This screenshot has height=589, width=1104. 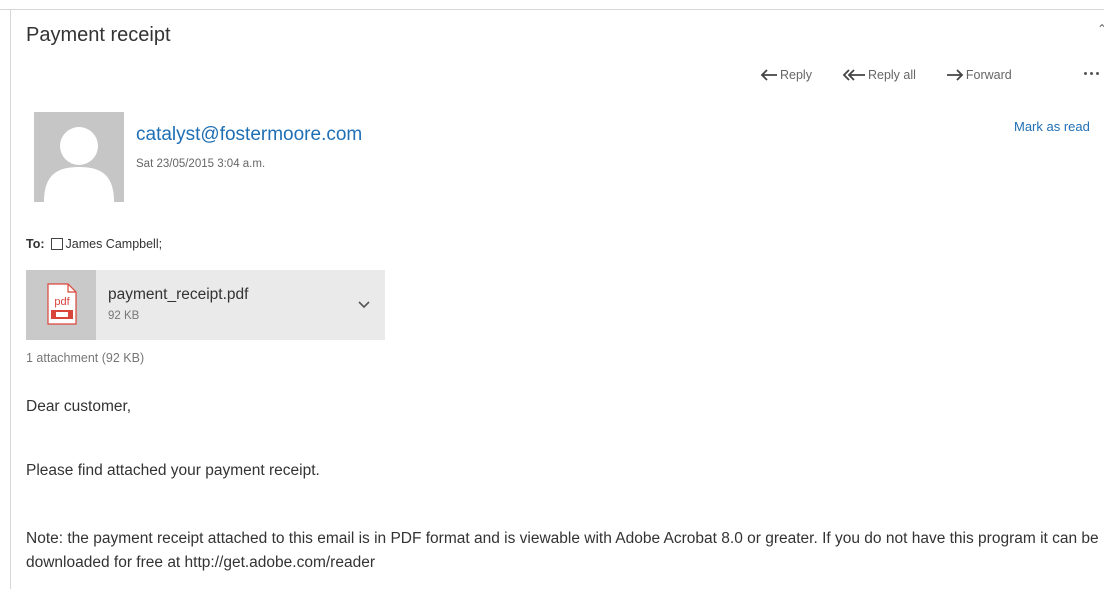 I want to click on left-divider, so click(x=10, y=299).